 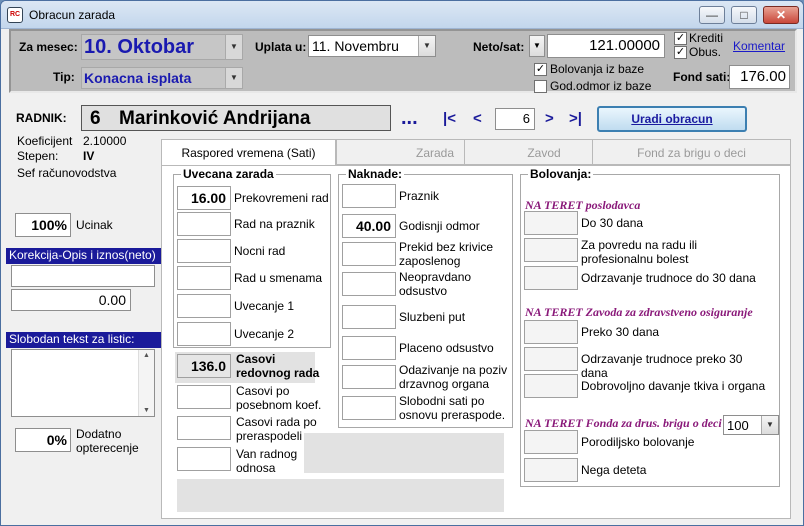 I want to click on bolovanja-label: Porodiljsko bolovanje, so click(x=638, y=442).